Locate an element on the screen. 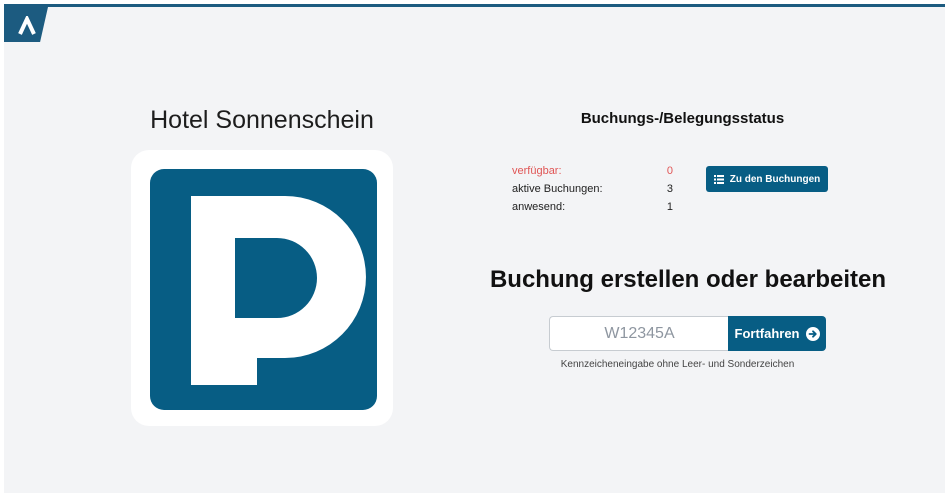 The image size is (945, 495). brand-a-logo-icon is located at coordinates (27, 25).